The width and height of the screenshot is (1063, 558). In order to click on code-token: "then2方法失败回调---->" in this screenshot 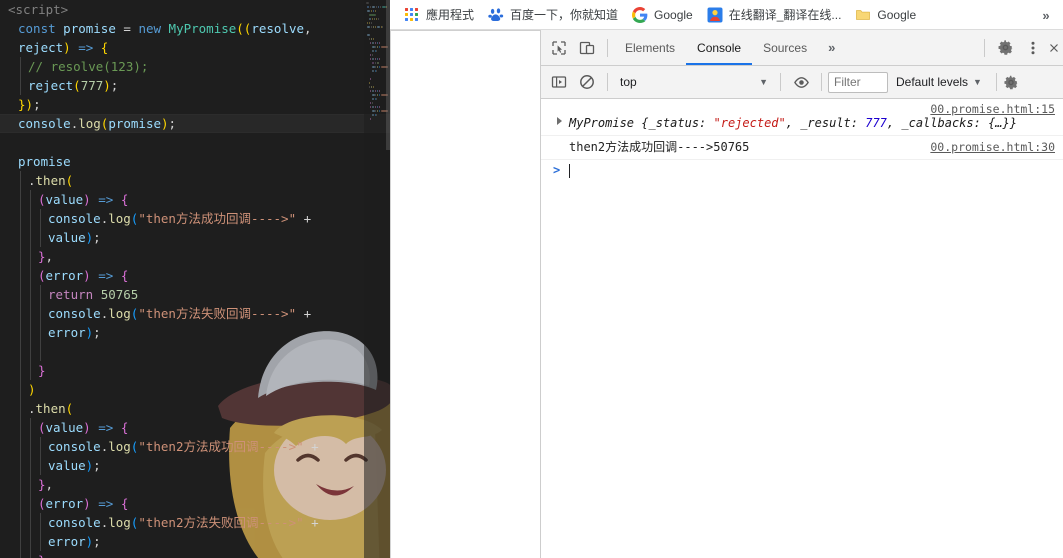, I will do `click(221, 522)`.